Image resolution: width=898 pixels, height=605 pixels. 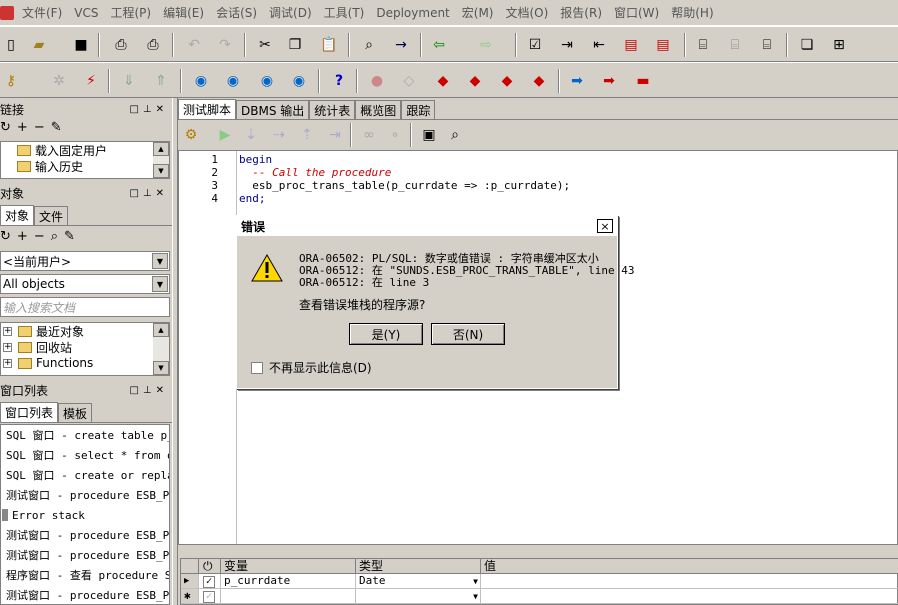 I want to click on chevron-down-icon: ▼, so click(x=475, y=582).